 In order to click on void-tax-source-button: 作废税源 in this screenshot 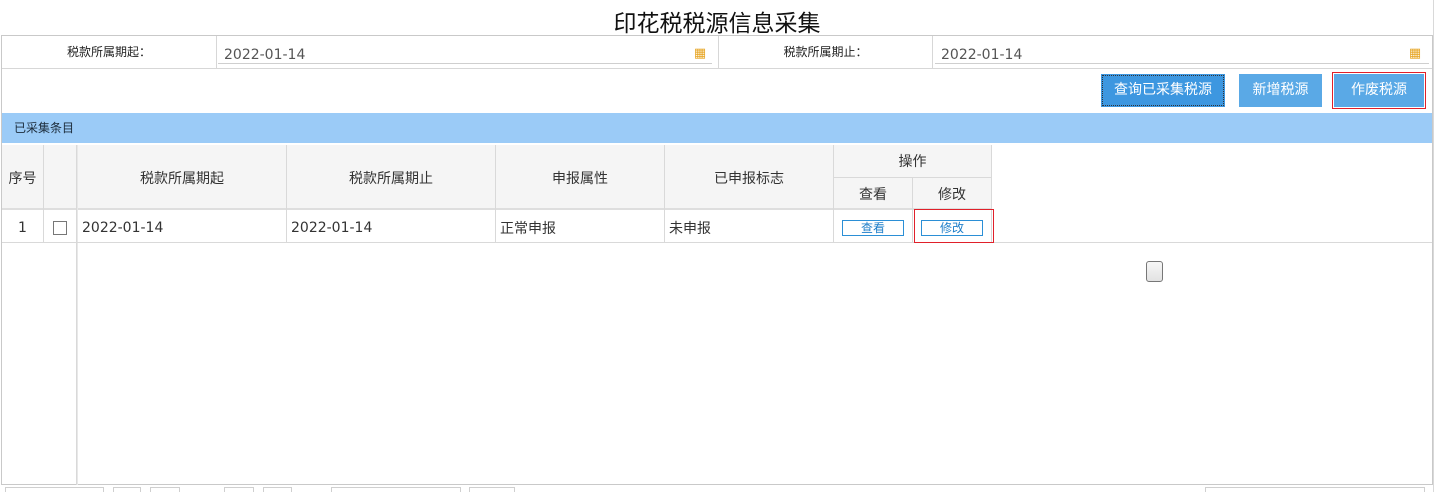, I will do `click(1379, 90)`.